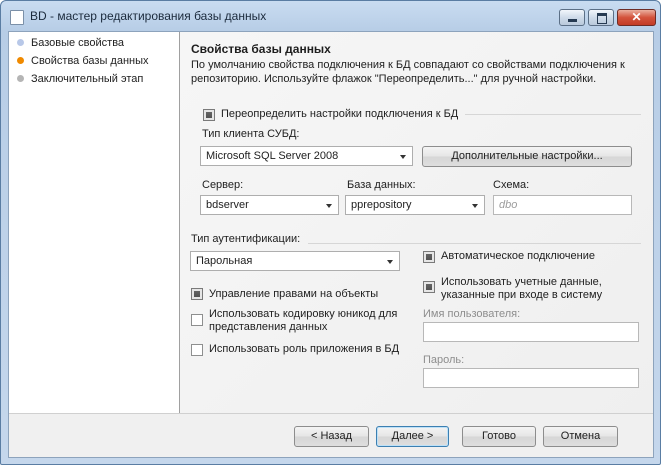 The height and width of the screenshot is (465, 661). Describe the element at coordinates (429, 287) in the screenshot. I see `use-credentials-checkbox` at that location.